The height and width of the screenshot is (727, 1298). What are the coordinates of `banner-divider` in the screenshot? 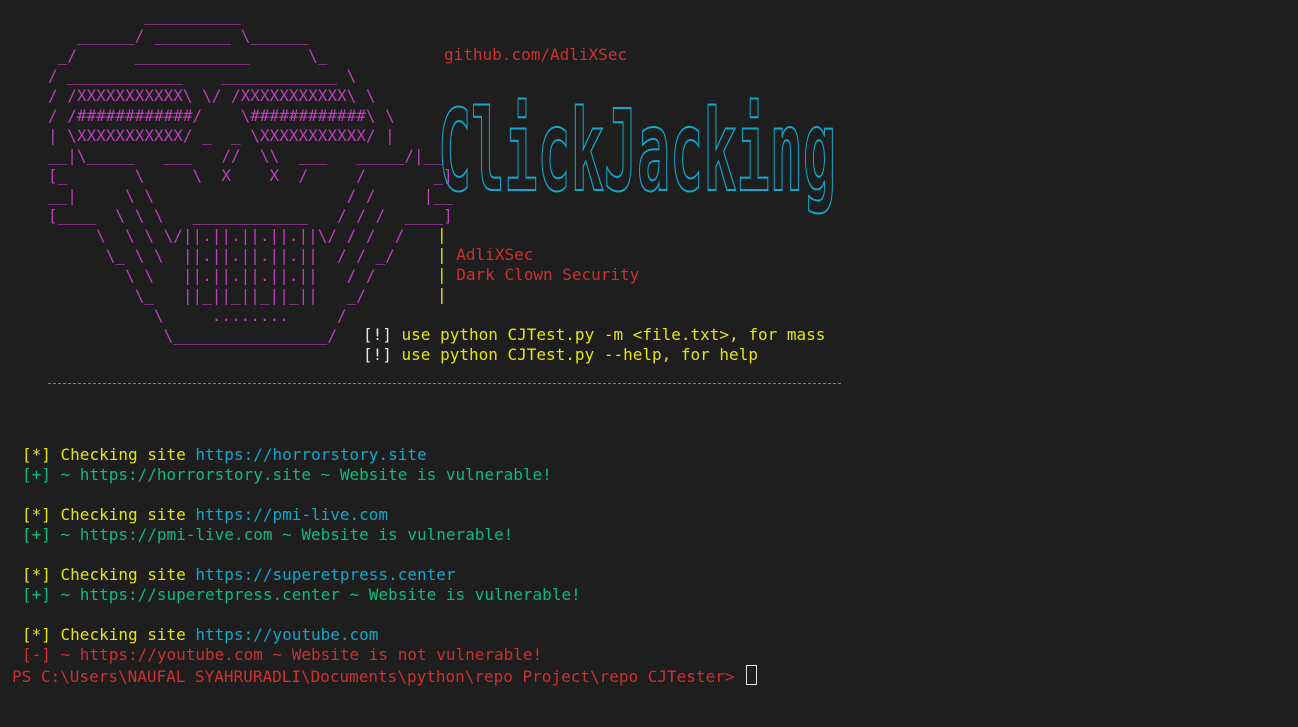 It's located at (444, 383).